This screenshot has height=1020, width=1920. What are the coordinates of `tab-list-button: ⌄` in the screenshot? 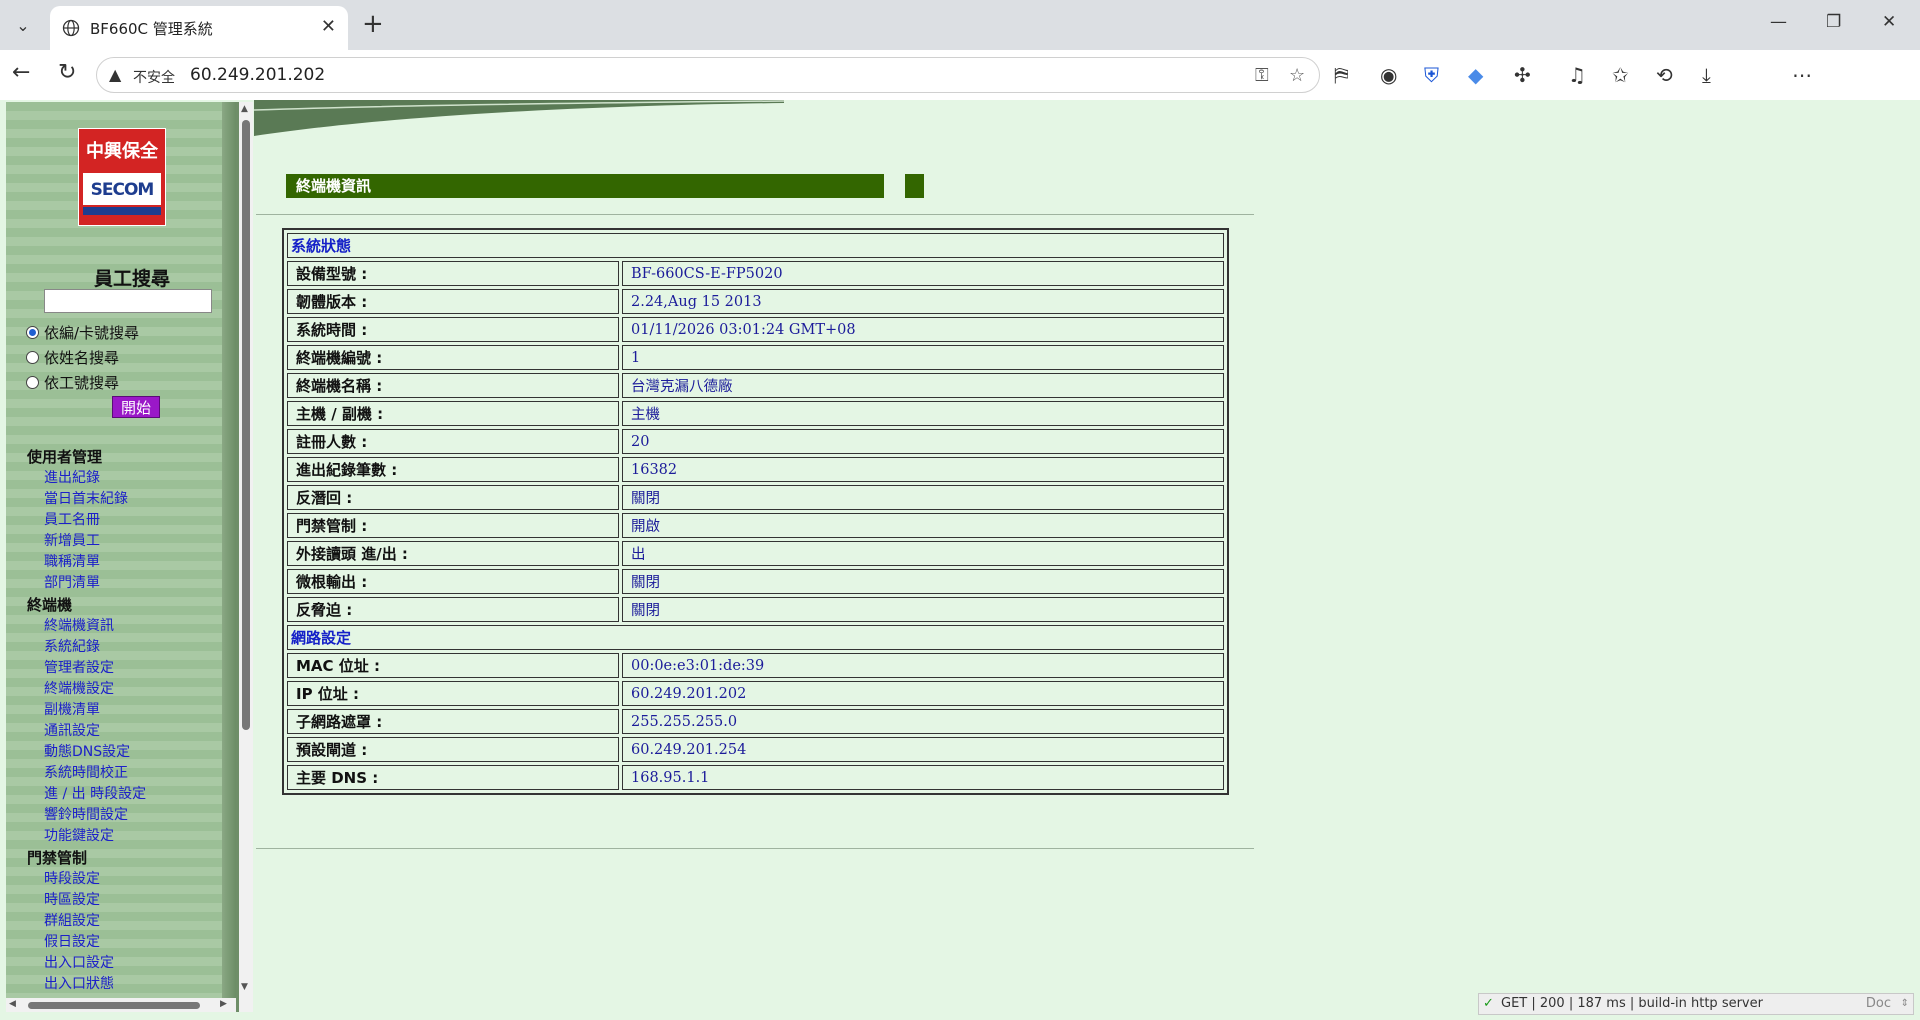 It's located at (23, 25).